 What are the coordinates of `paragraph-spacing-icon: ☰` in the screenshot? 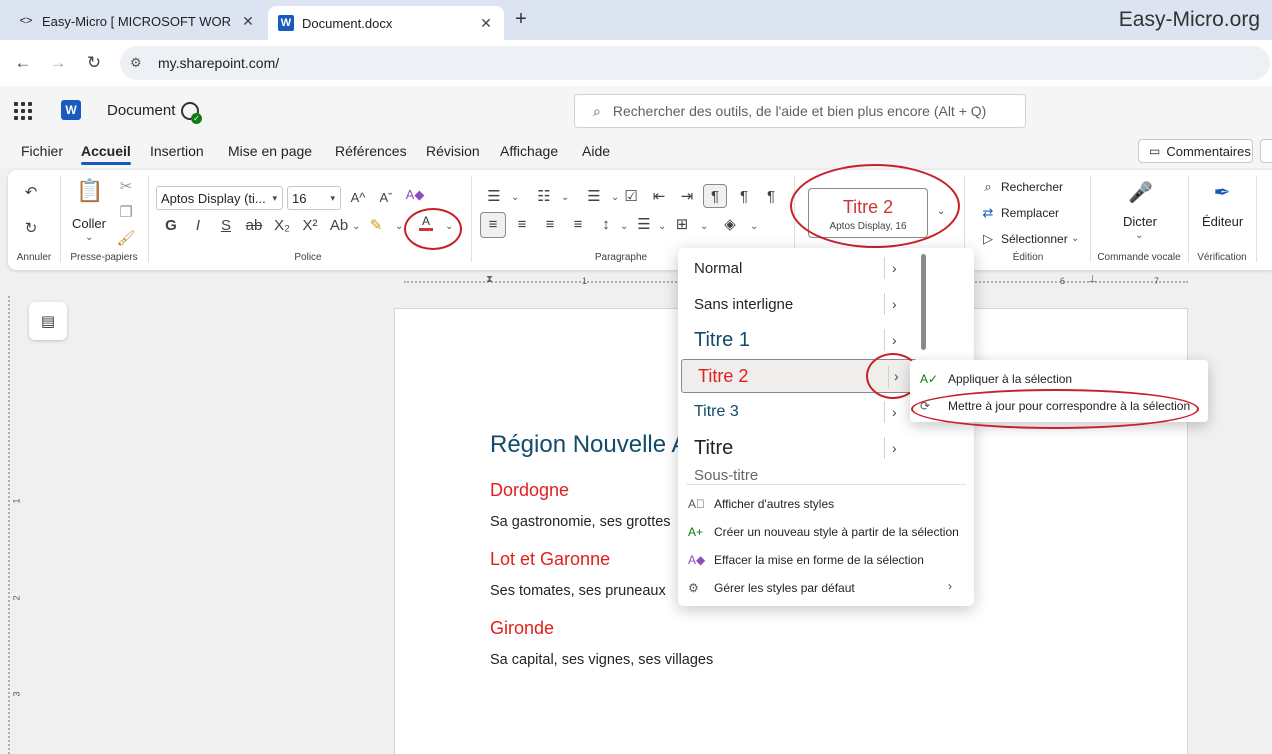 It's located at (644, 225).